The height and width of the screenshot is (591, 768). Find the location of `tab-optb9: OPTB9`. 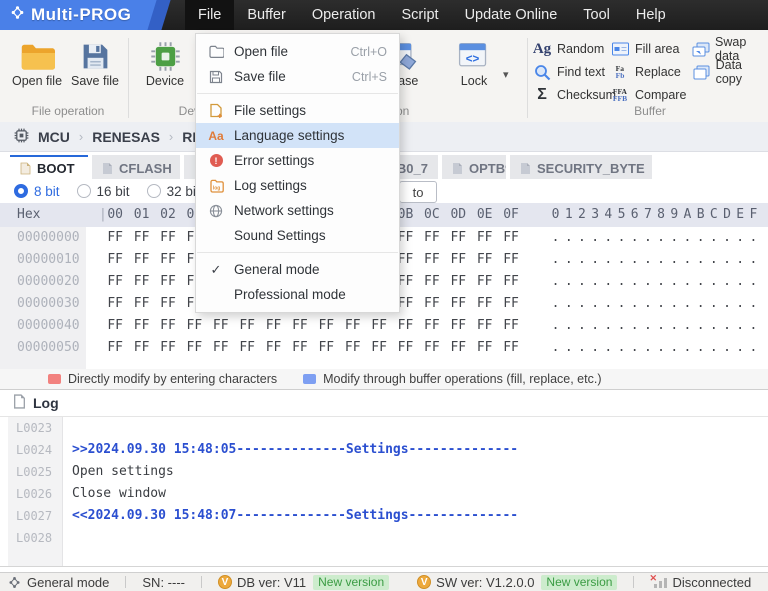

tab-optb9: OPTB9 is located at coordinates (474, 167).